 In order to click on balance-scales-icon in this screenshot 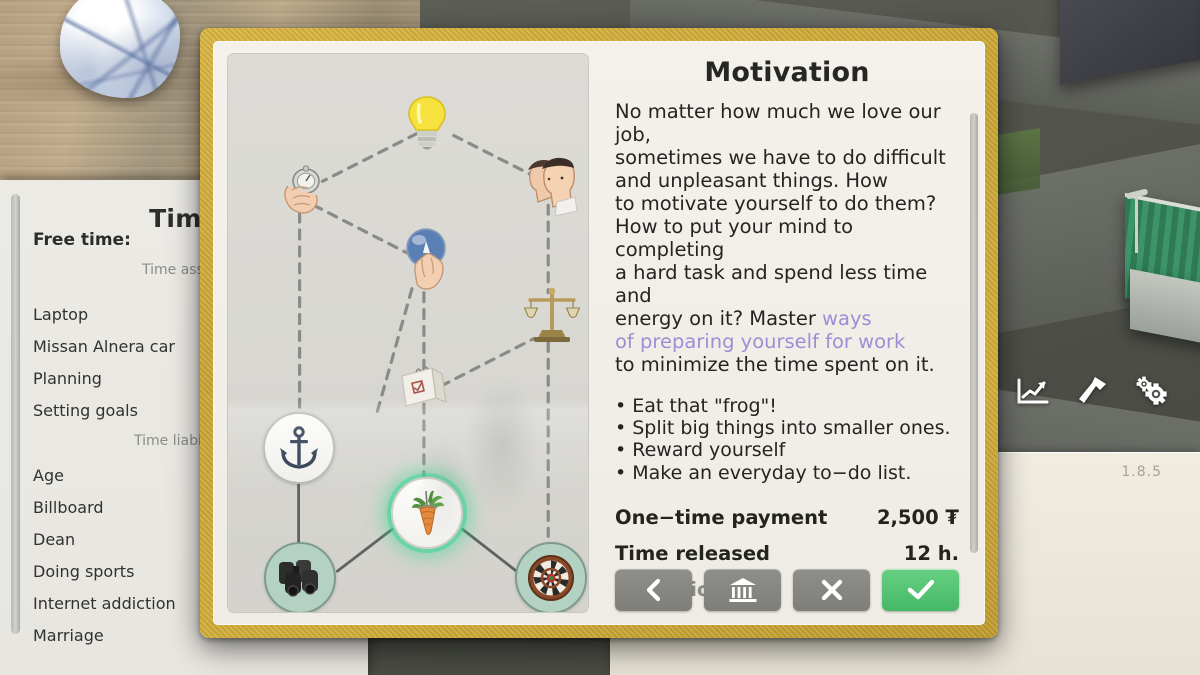, I will do `click(552, 317)`.